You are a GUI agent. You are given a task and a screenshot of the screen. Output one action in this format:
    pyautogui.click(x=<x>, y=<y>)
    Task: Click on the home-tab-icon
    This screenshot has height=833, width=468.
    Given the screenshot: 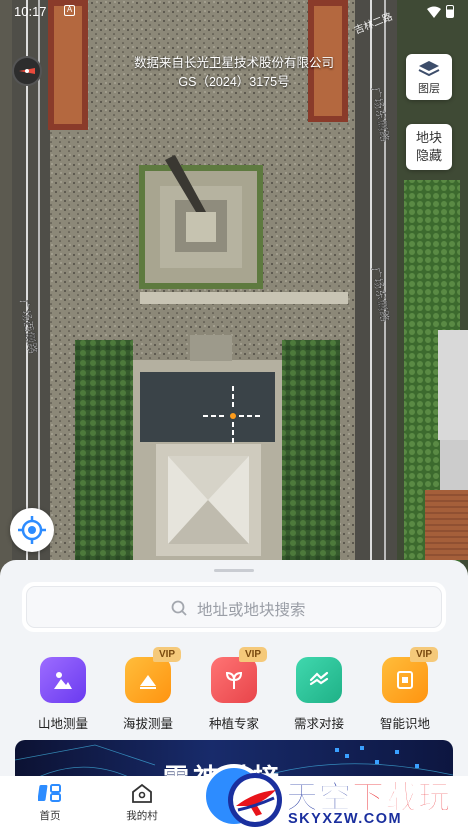 What is the action you would take?
    pyautogui.click(x=49, y=793)
    